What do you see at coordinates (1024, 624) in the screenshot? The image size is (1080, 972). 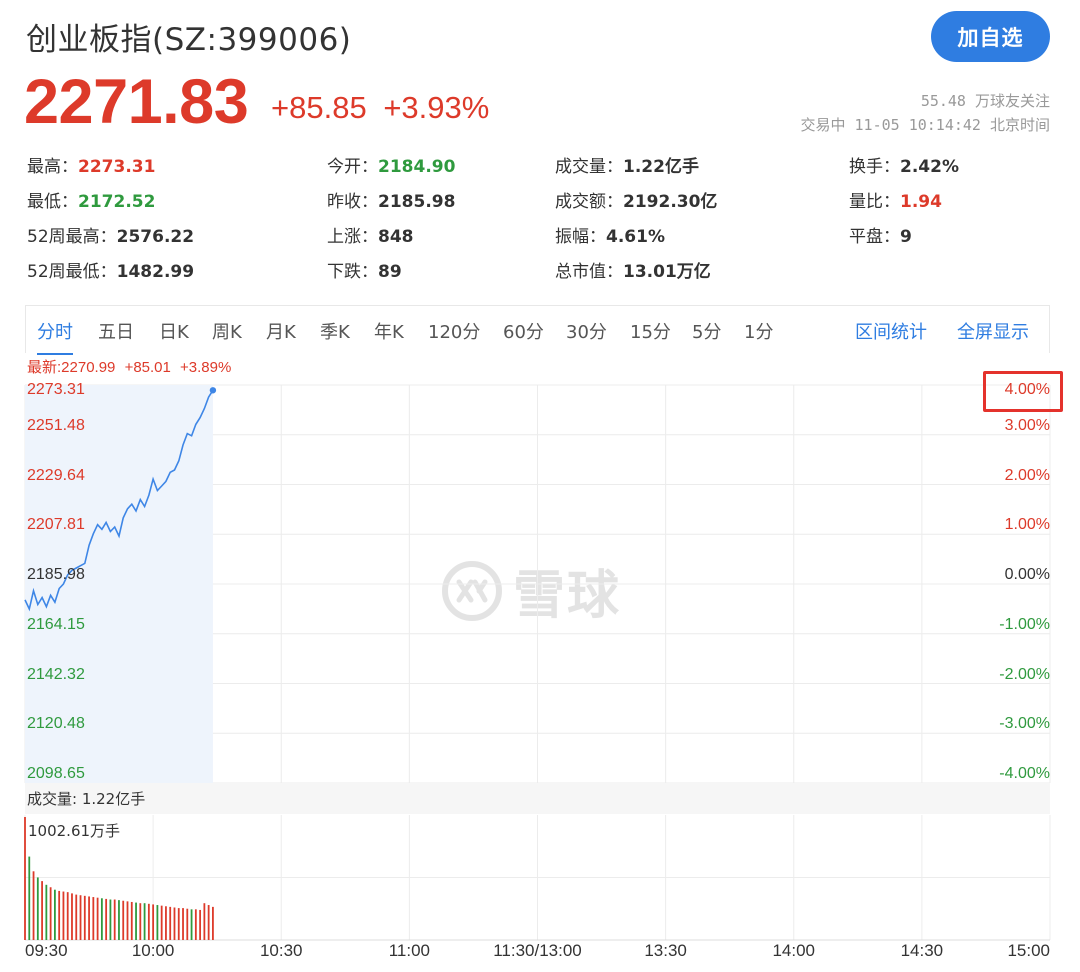 I see `y-tick-right: -1.00%` at bounding box center [1024, 624].